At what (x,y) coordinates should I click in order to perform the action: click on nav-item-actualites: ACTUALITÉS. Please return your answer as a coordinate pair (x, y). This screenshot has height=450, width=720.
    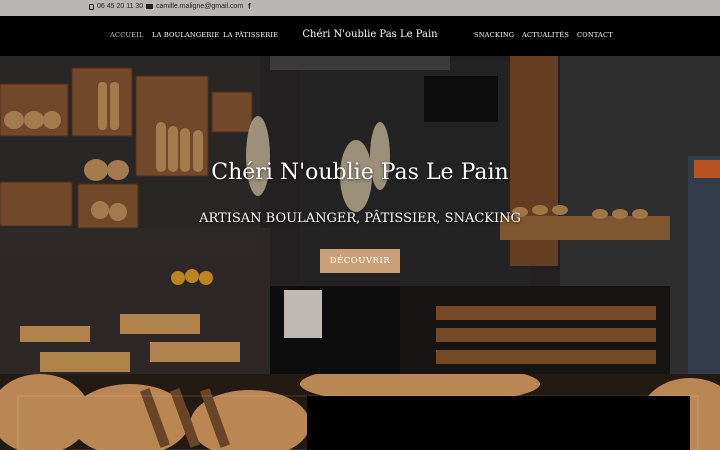
    Looking at the image, I should click on (545, 35).